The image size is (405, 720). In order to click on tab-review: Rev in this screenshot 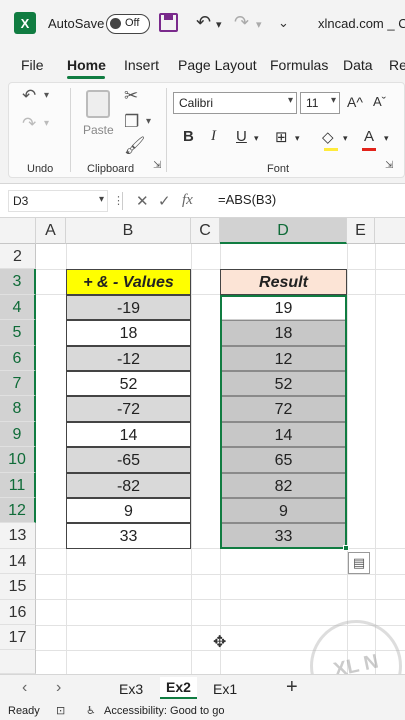, I will do `click(397, 65)`.